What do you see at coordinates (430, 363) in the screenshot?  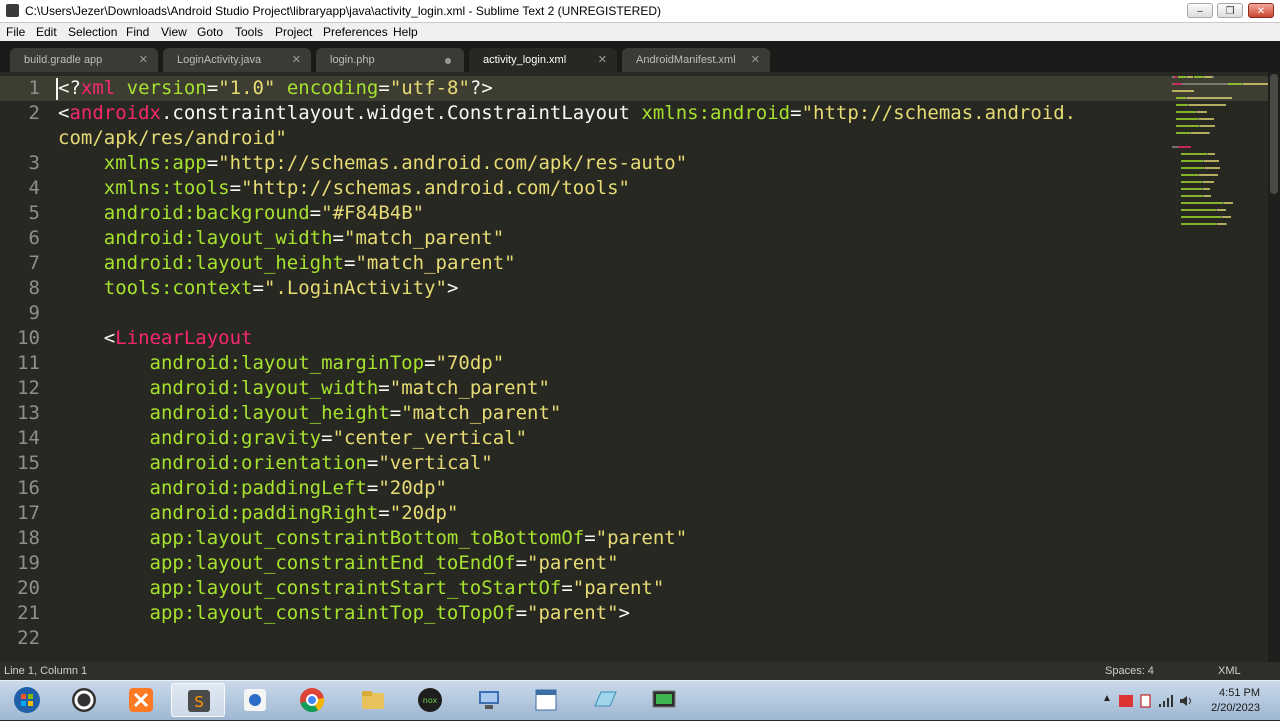 I see `code-token: =` at bounding box center [430, 363].